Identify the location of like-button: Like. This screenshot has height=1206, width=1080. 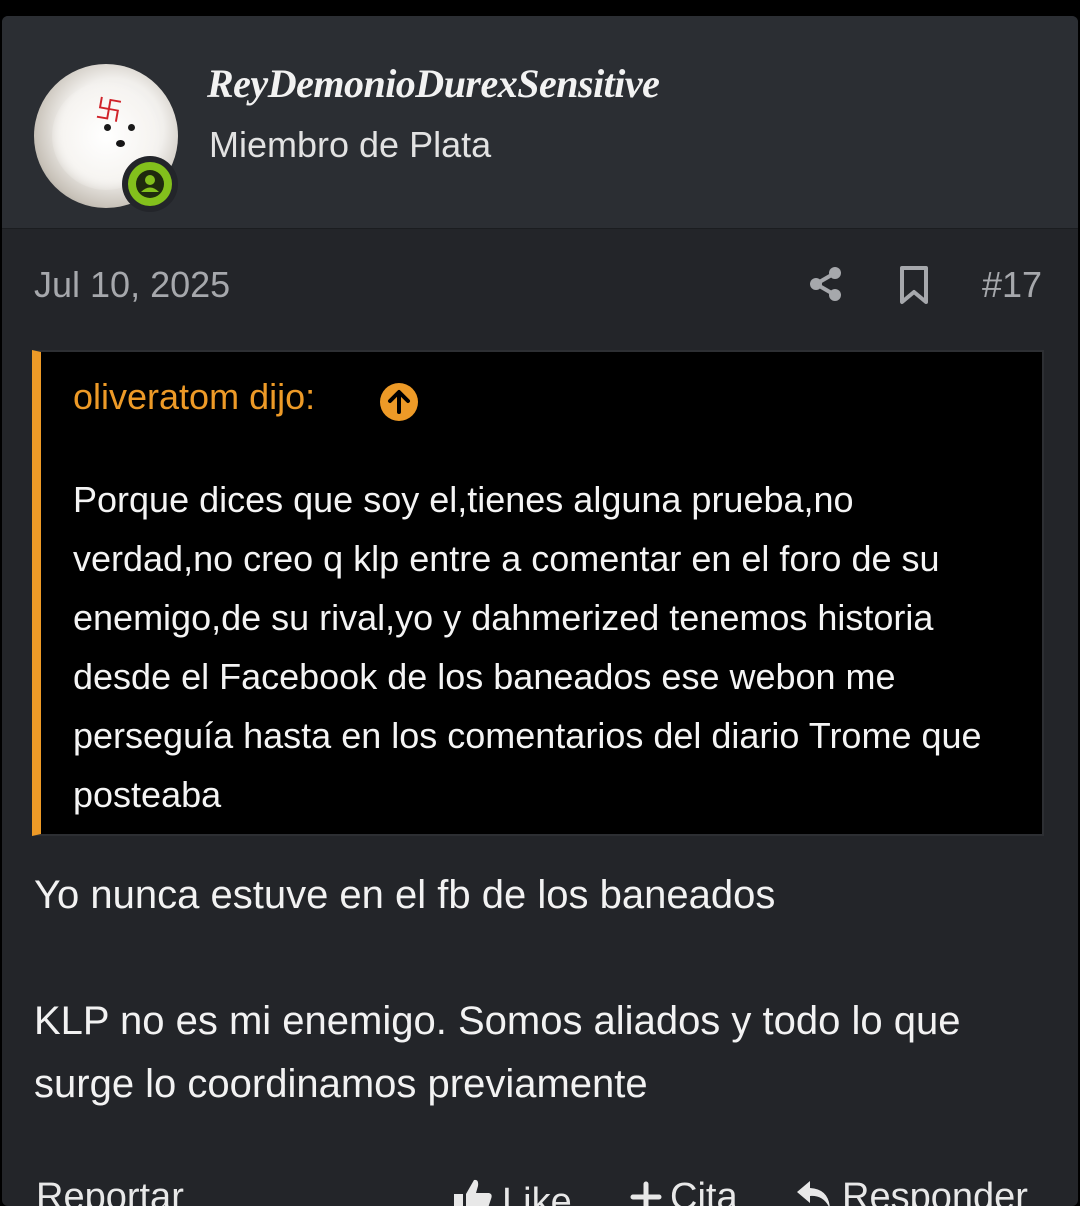
(512, 1191).